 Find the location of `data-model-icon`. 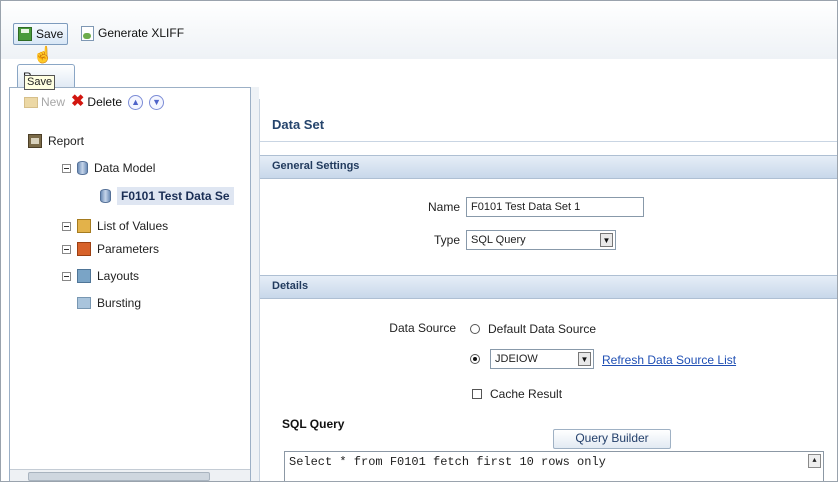

data-model-icon is located at coordinates (82, 168).